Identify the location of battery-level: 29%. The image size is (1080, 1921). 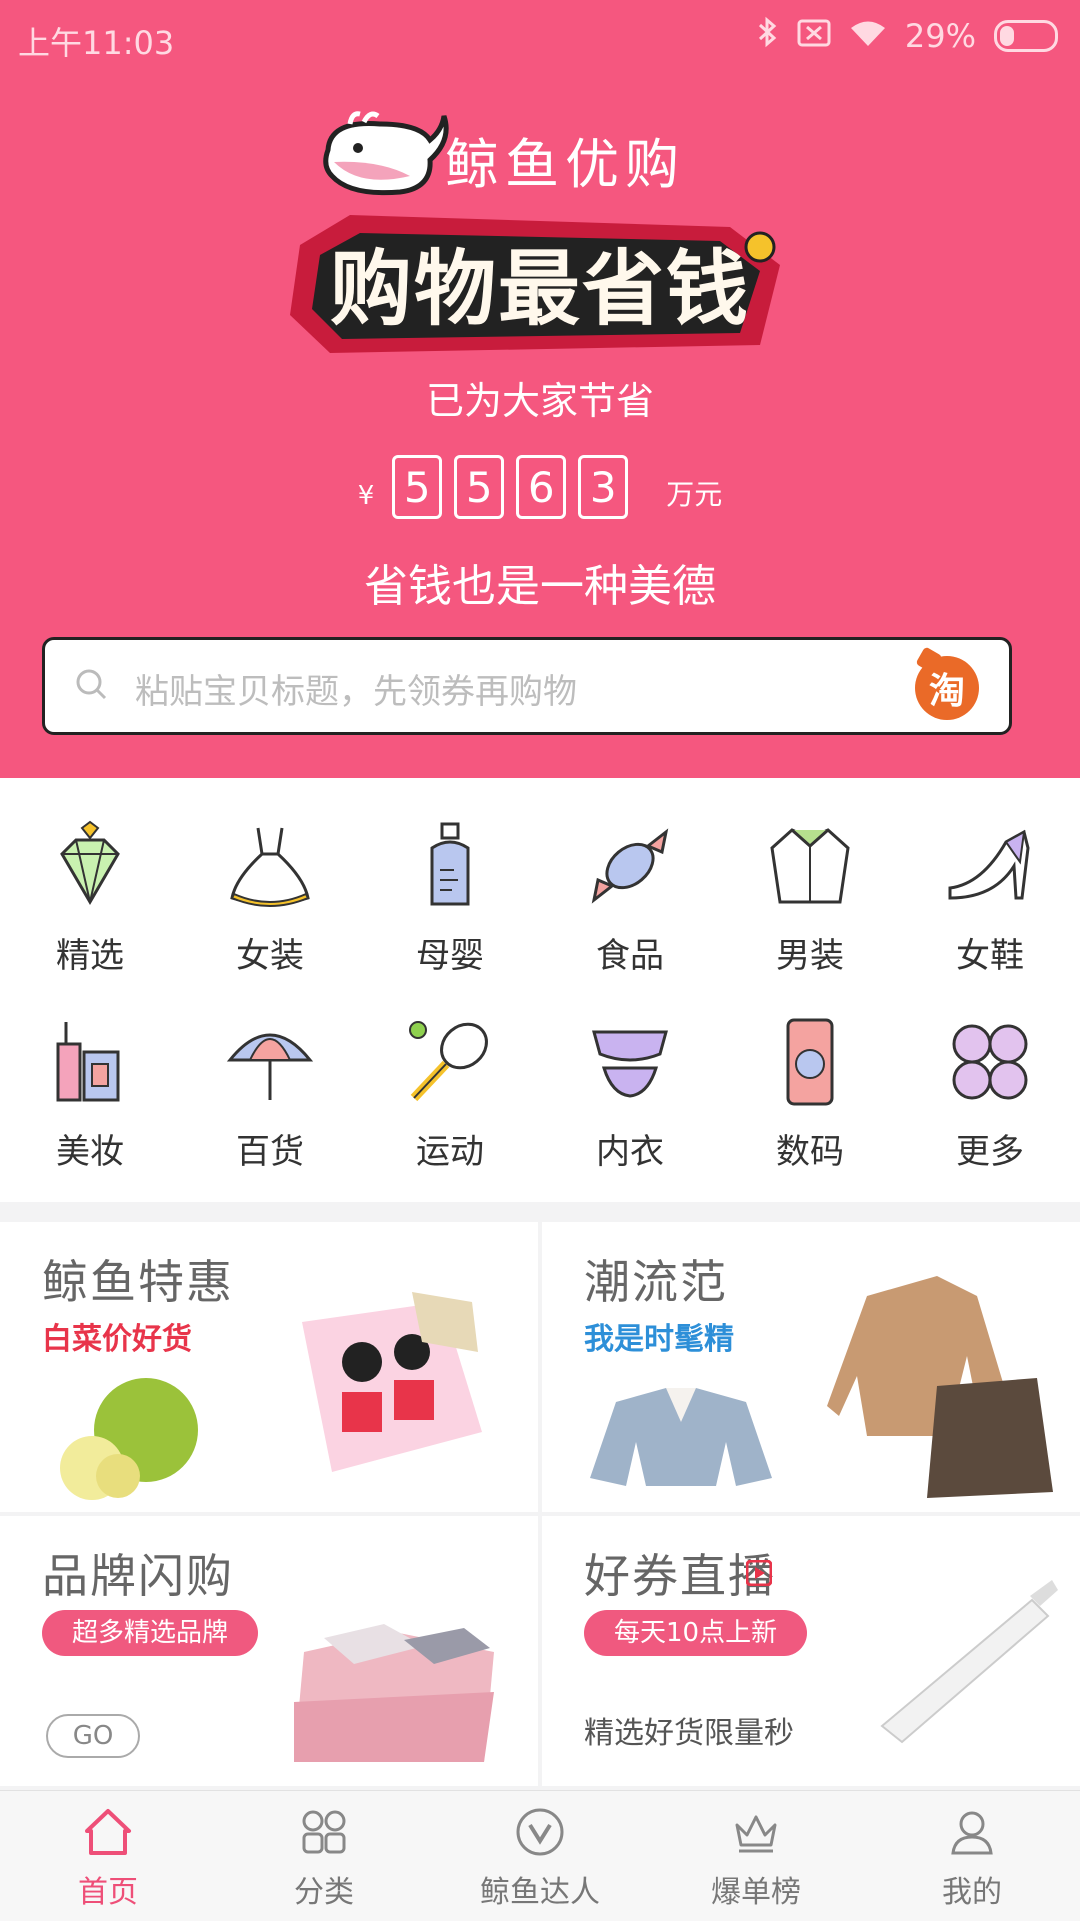
(940, 36).